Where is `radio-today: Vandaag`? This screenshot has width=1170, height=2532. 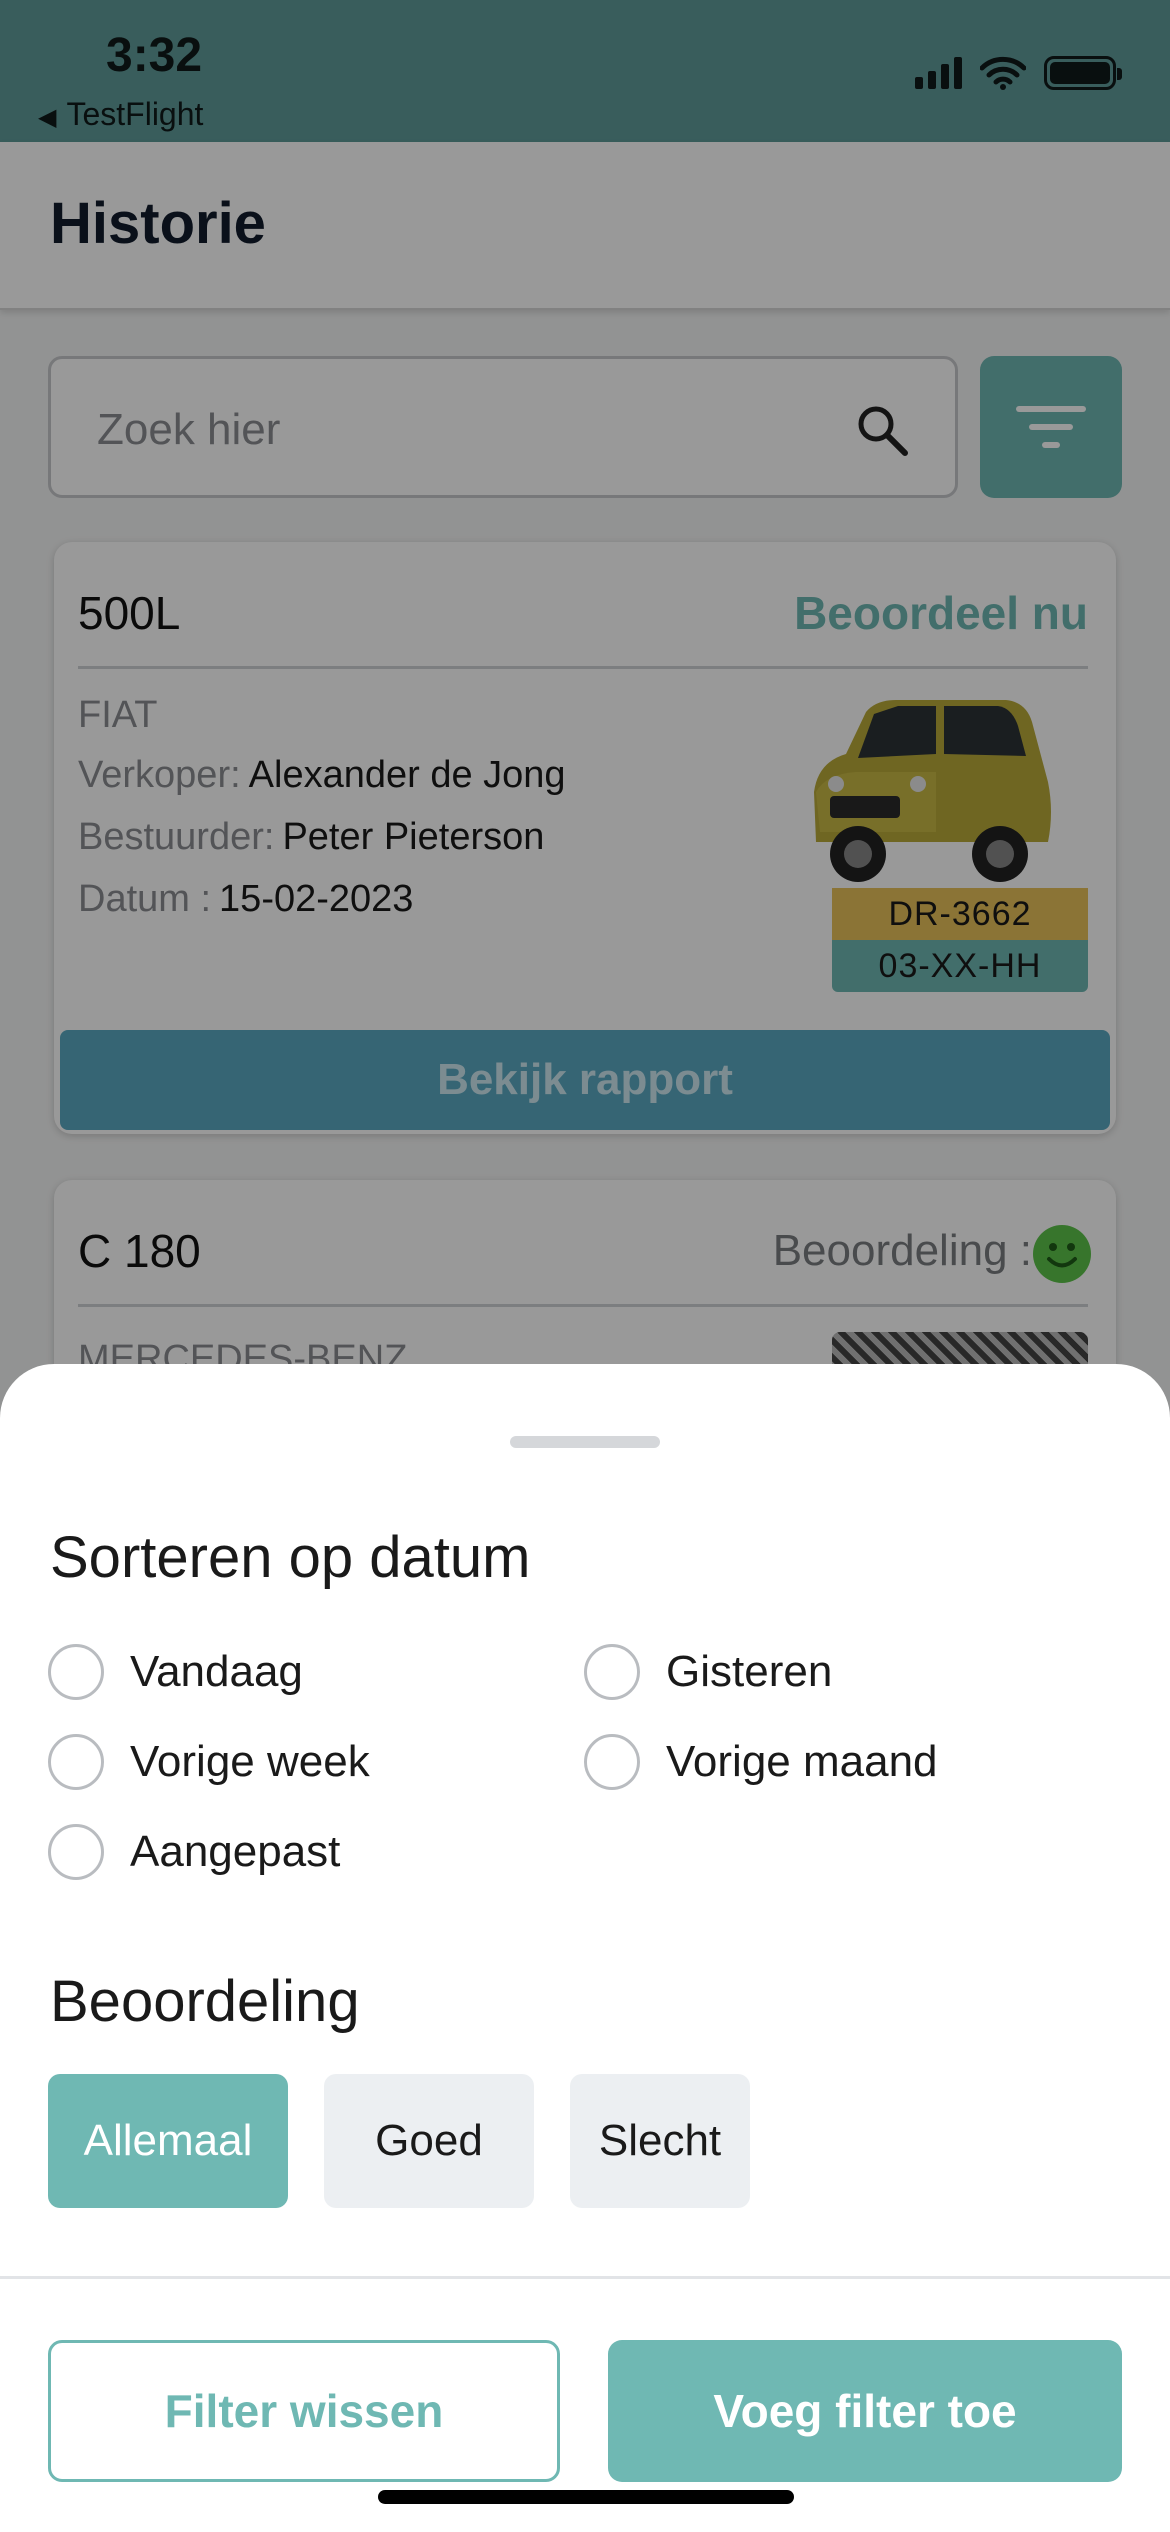
radio-today: Vandaag is located at coordinates (175, 1672).